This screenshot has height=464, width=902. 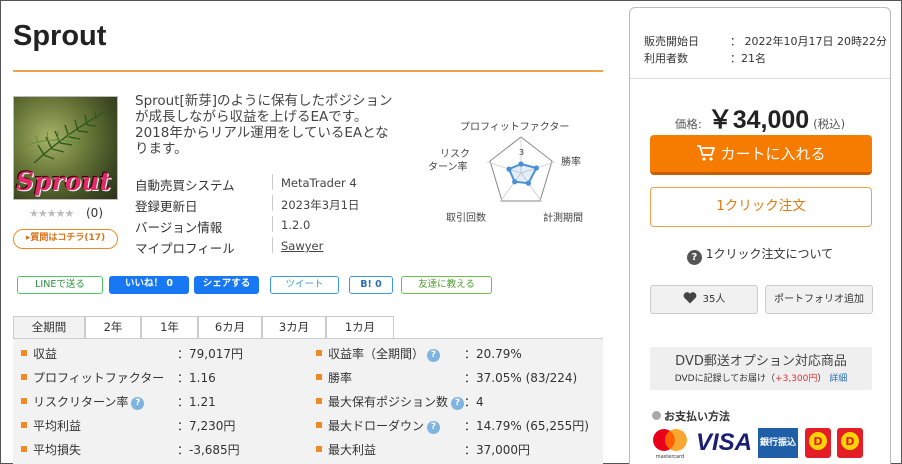 I want to click on stat-row: プロフィットファクター ：1.16, so click(x=161, y=377).